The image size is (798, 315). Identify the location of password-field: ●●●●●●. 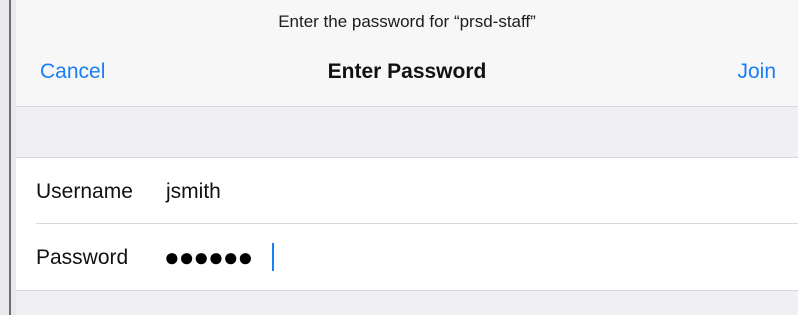
(208, 257).